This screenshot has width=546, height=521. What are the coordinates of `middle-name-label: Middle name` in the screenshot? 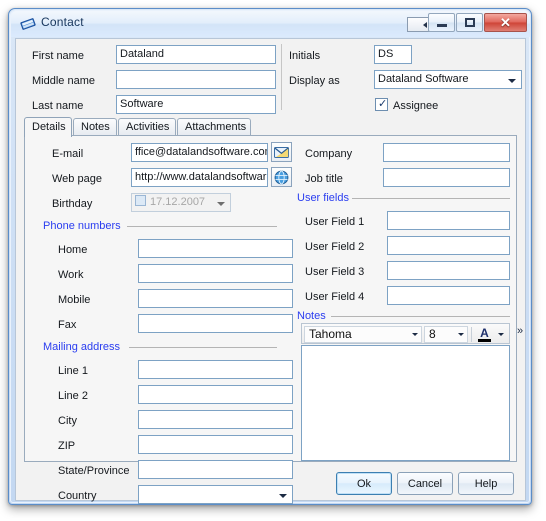 It's located at (63, 81).